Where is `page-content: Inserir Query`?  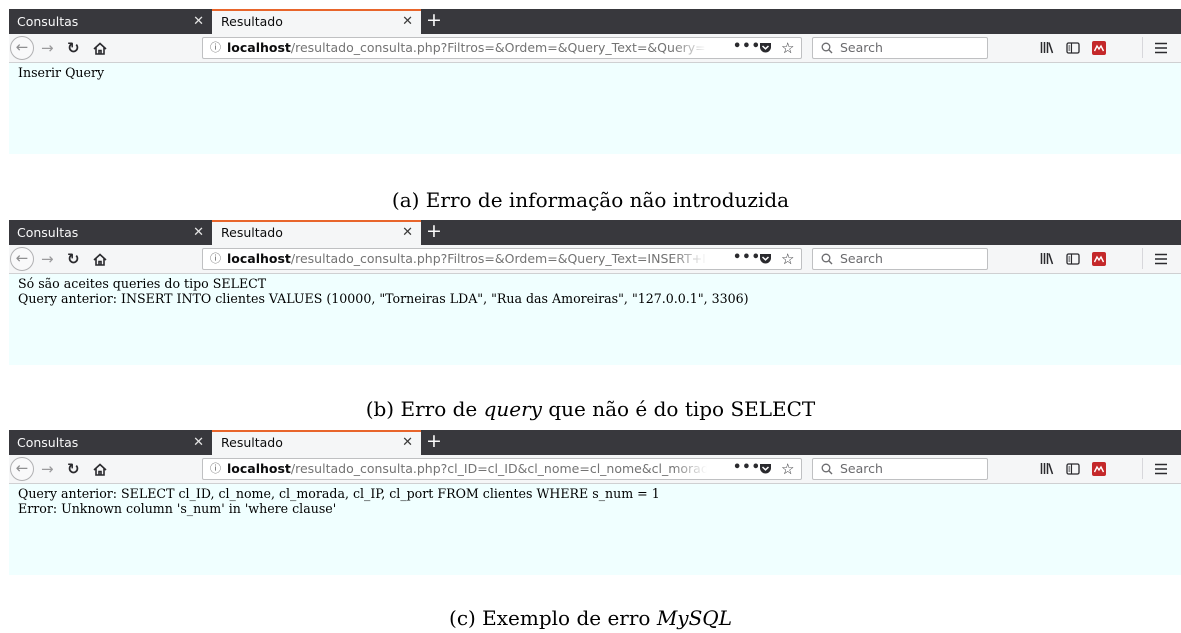
page-content: Inserir Query is located at coordinates (595, 108).